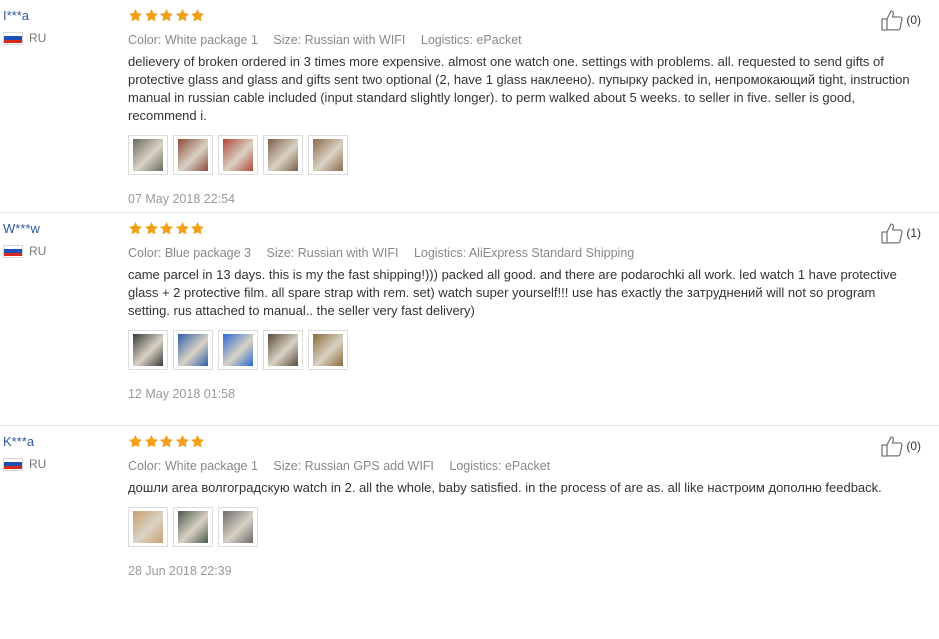  I want to click on reviewer-info: K***a RU, so click(58, 452).